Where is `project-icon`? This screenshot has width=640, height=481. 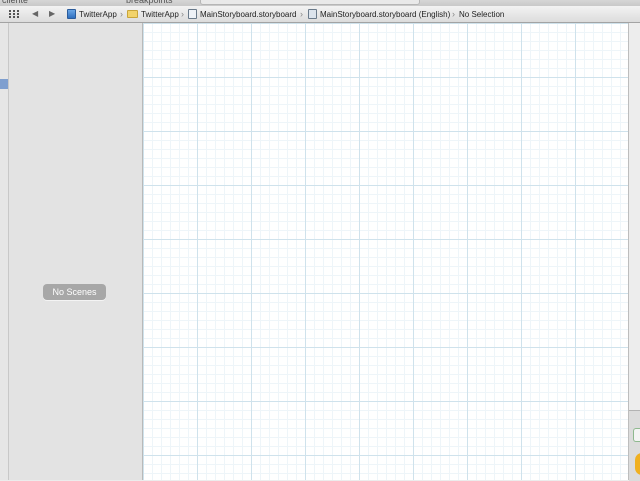
project-icon is located at coordinates (71, 14).